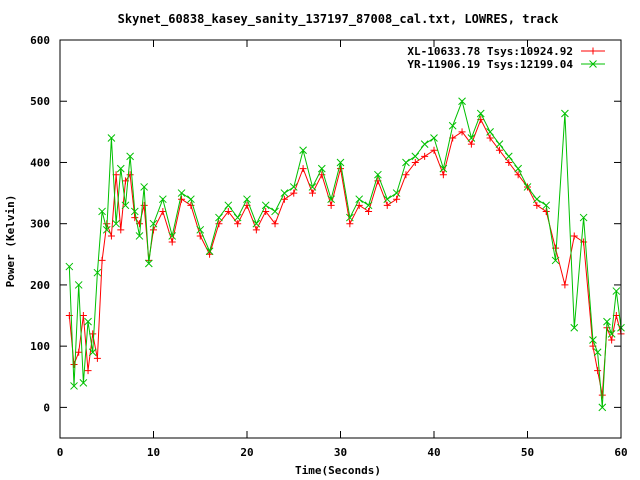 This screenshot has width=640, height=480. I want to click on y-axis-label: Power (Kelvin), so click(10, 241).